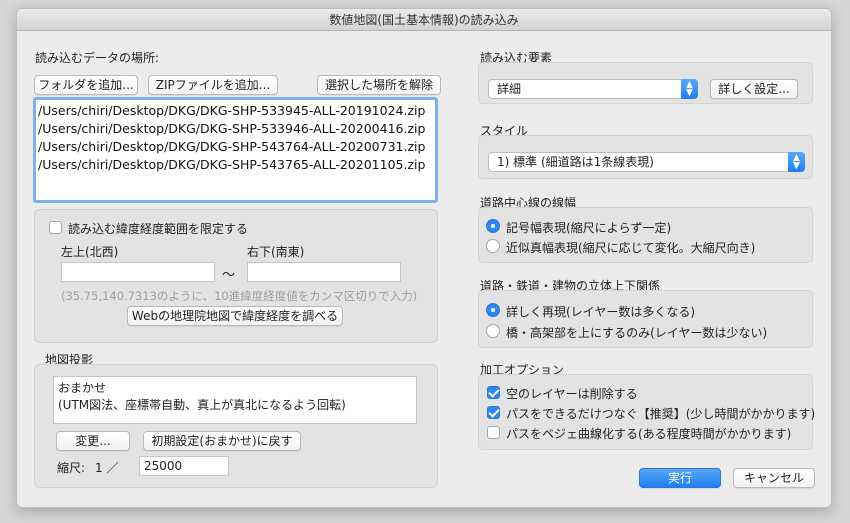 The image size is (850, 523). I want to click on style-select: 1) 標準 (細道路は1条線表現) ▲ ▼, so click(646, 162).